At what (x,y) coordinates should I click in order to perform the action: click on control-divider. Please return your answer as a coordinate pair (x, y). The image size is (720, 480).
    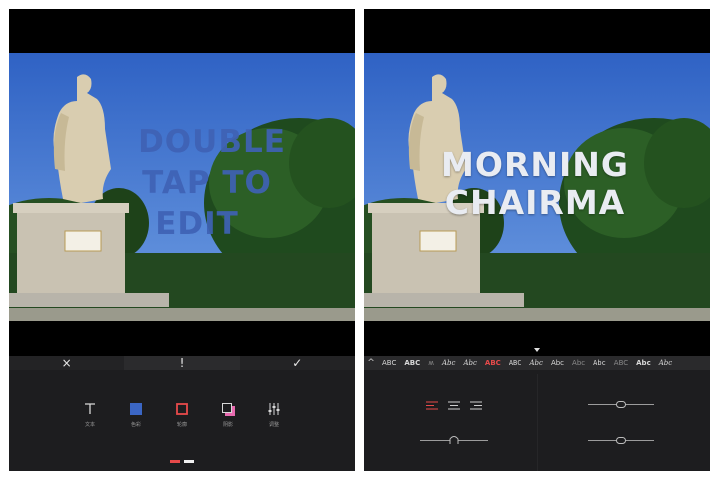
    Looking at the image, I should click on (537, 422).